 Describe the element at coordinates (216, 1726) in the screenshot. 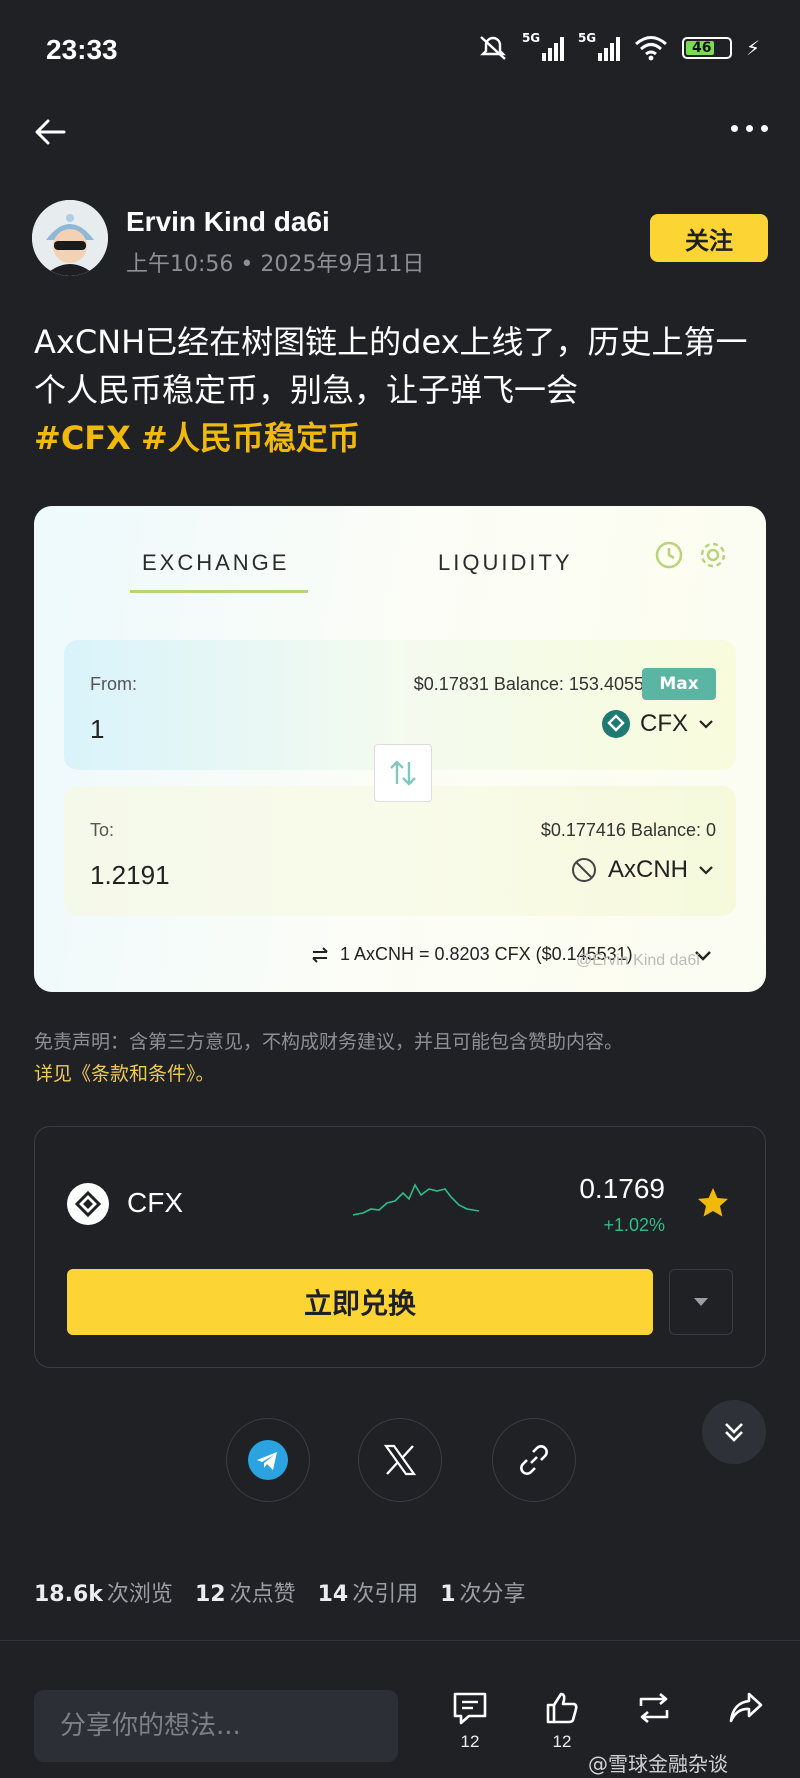

I see `comment-input` at that location.